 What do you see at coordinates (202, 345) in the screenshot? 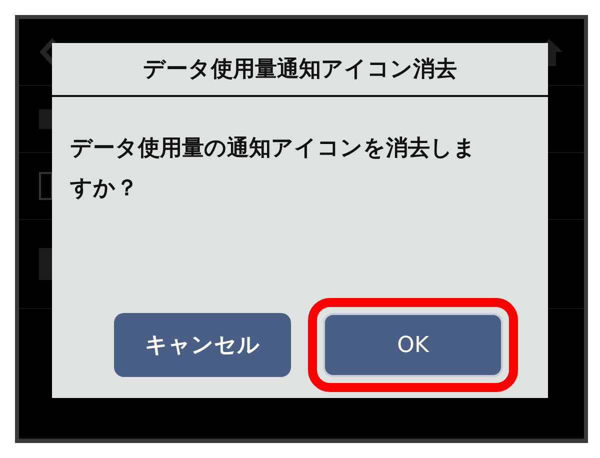
I see `cancel-button: キャンセル` at bounding box center [202, 345].